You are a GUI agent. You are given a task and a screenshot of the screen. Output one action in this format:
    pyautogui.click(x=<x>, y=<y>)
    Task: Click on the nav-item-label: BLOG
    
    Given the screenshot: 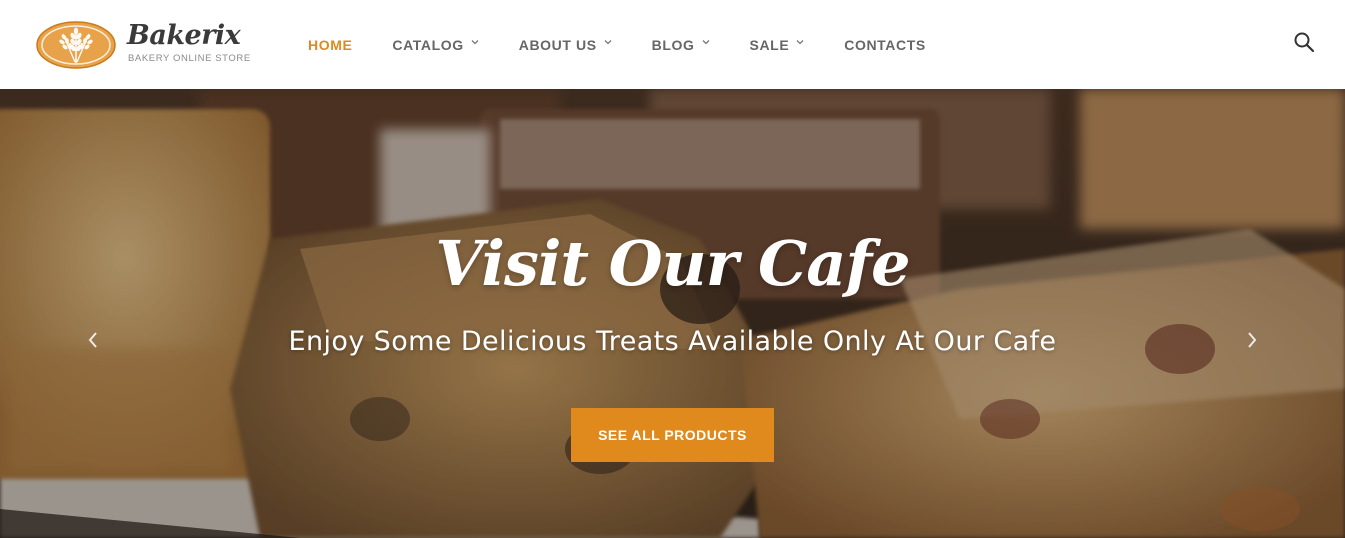 What is the action you would take?
    pyautogui.click(x=673, y=45)
    